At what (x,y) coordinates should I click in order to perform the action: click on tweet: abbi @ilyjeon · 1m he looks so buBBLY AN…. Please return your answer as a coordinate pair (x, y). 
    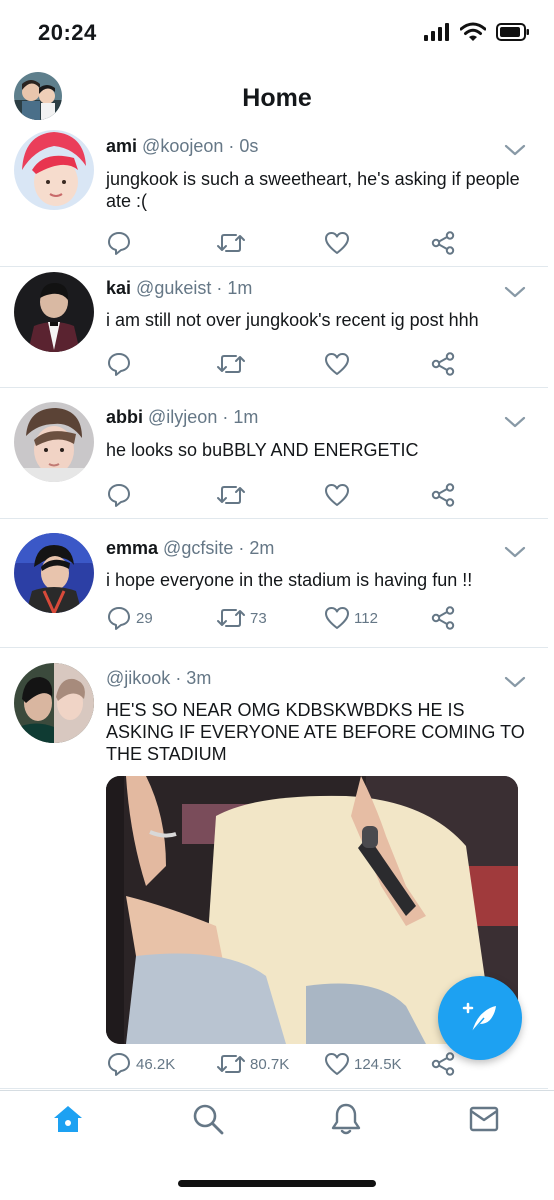
    Looking at the image, I should click on (274, 453).